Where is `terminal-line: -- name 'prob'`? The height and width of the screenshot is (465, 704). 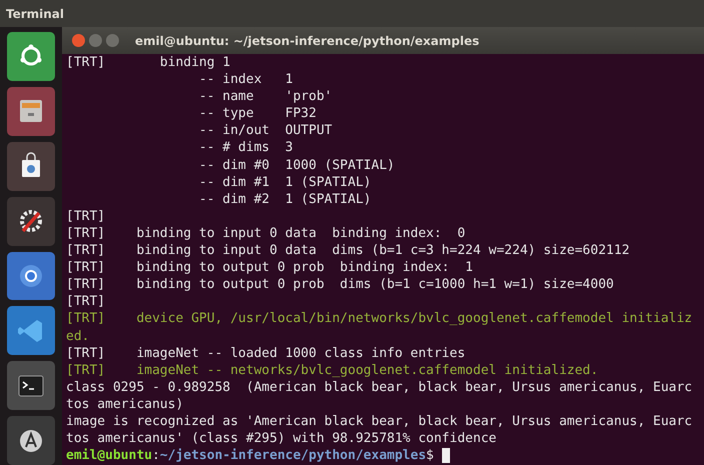
terminal-line: -- name 'prob' is located at coordinates (266, 97).